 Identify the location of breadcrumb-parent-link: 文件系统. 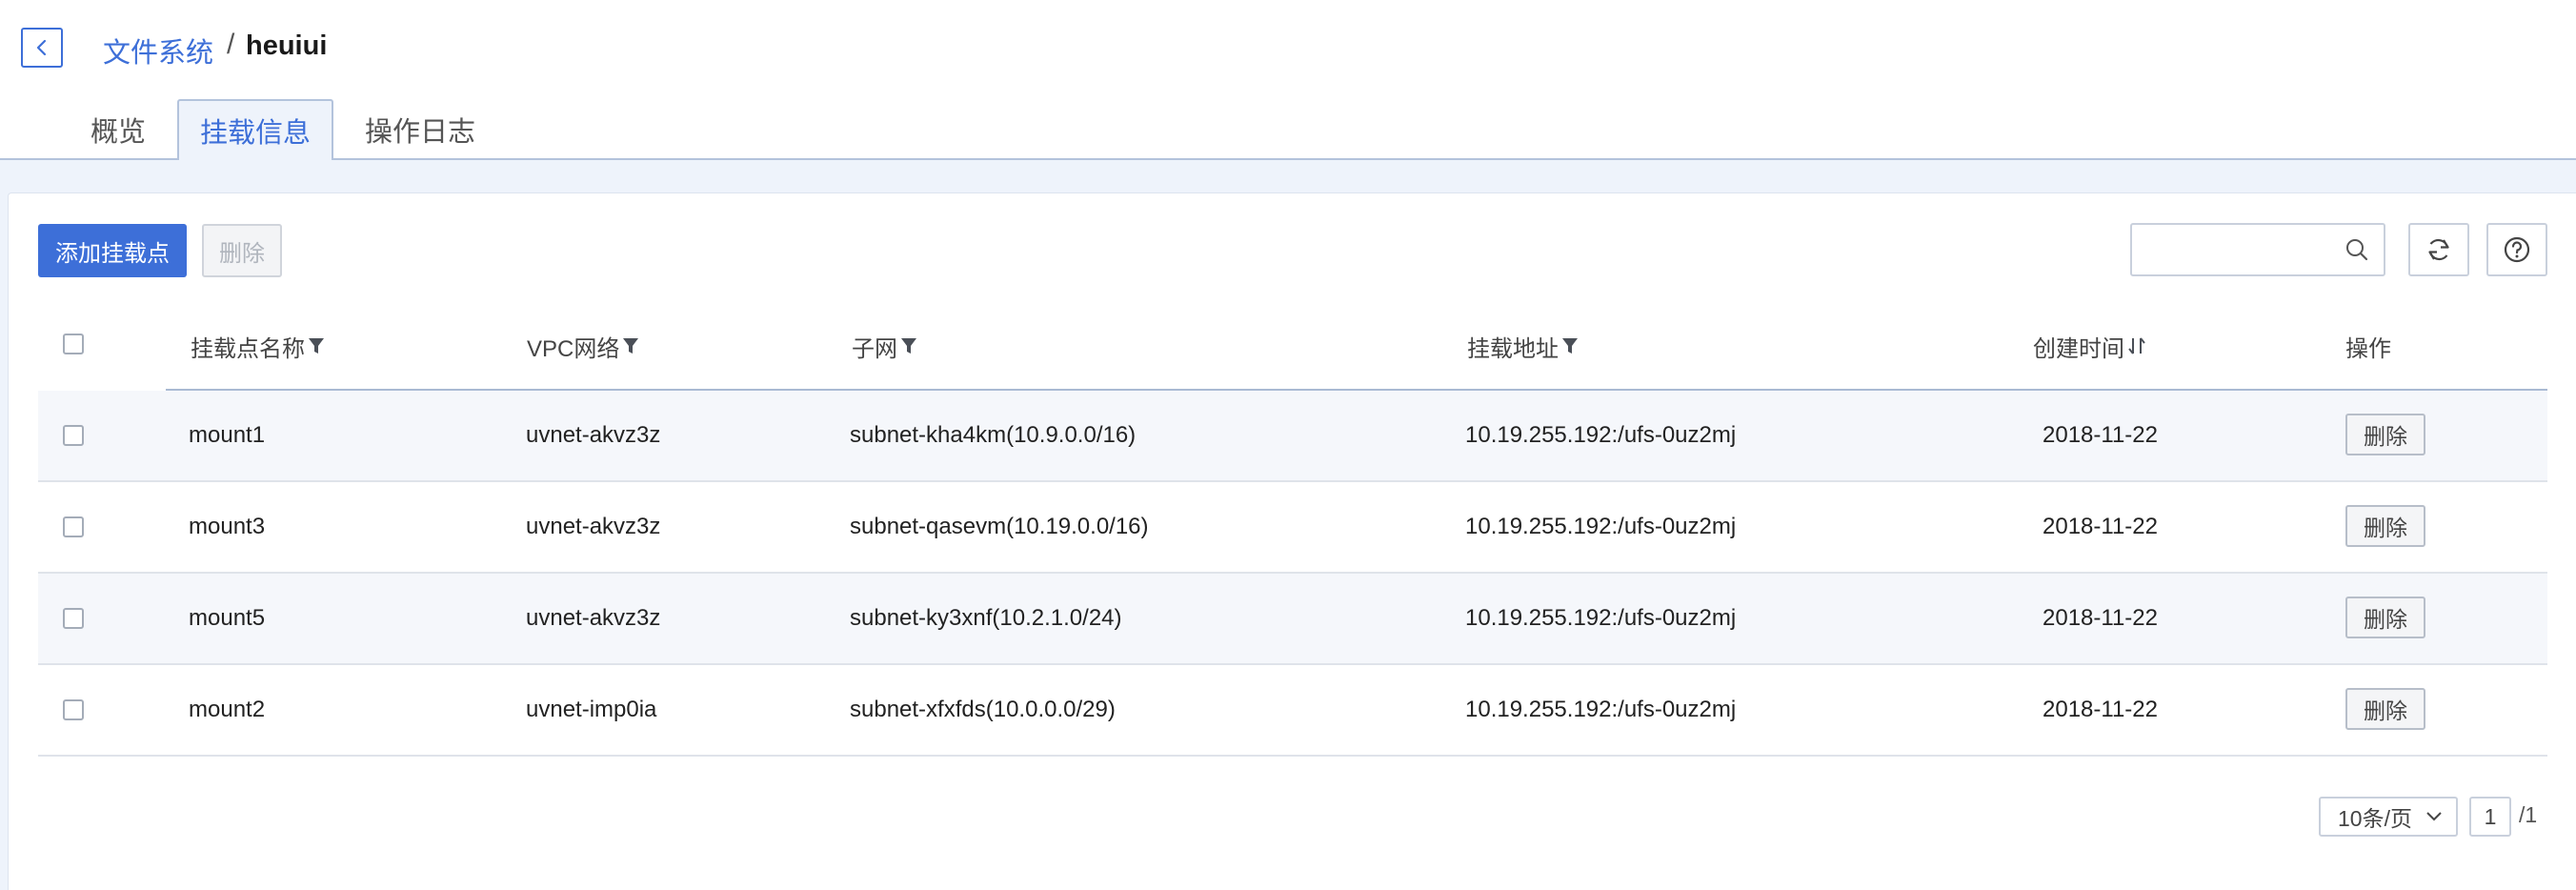
(158, 51).